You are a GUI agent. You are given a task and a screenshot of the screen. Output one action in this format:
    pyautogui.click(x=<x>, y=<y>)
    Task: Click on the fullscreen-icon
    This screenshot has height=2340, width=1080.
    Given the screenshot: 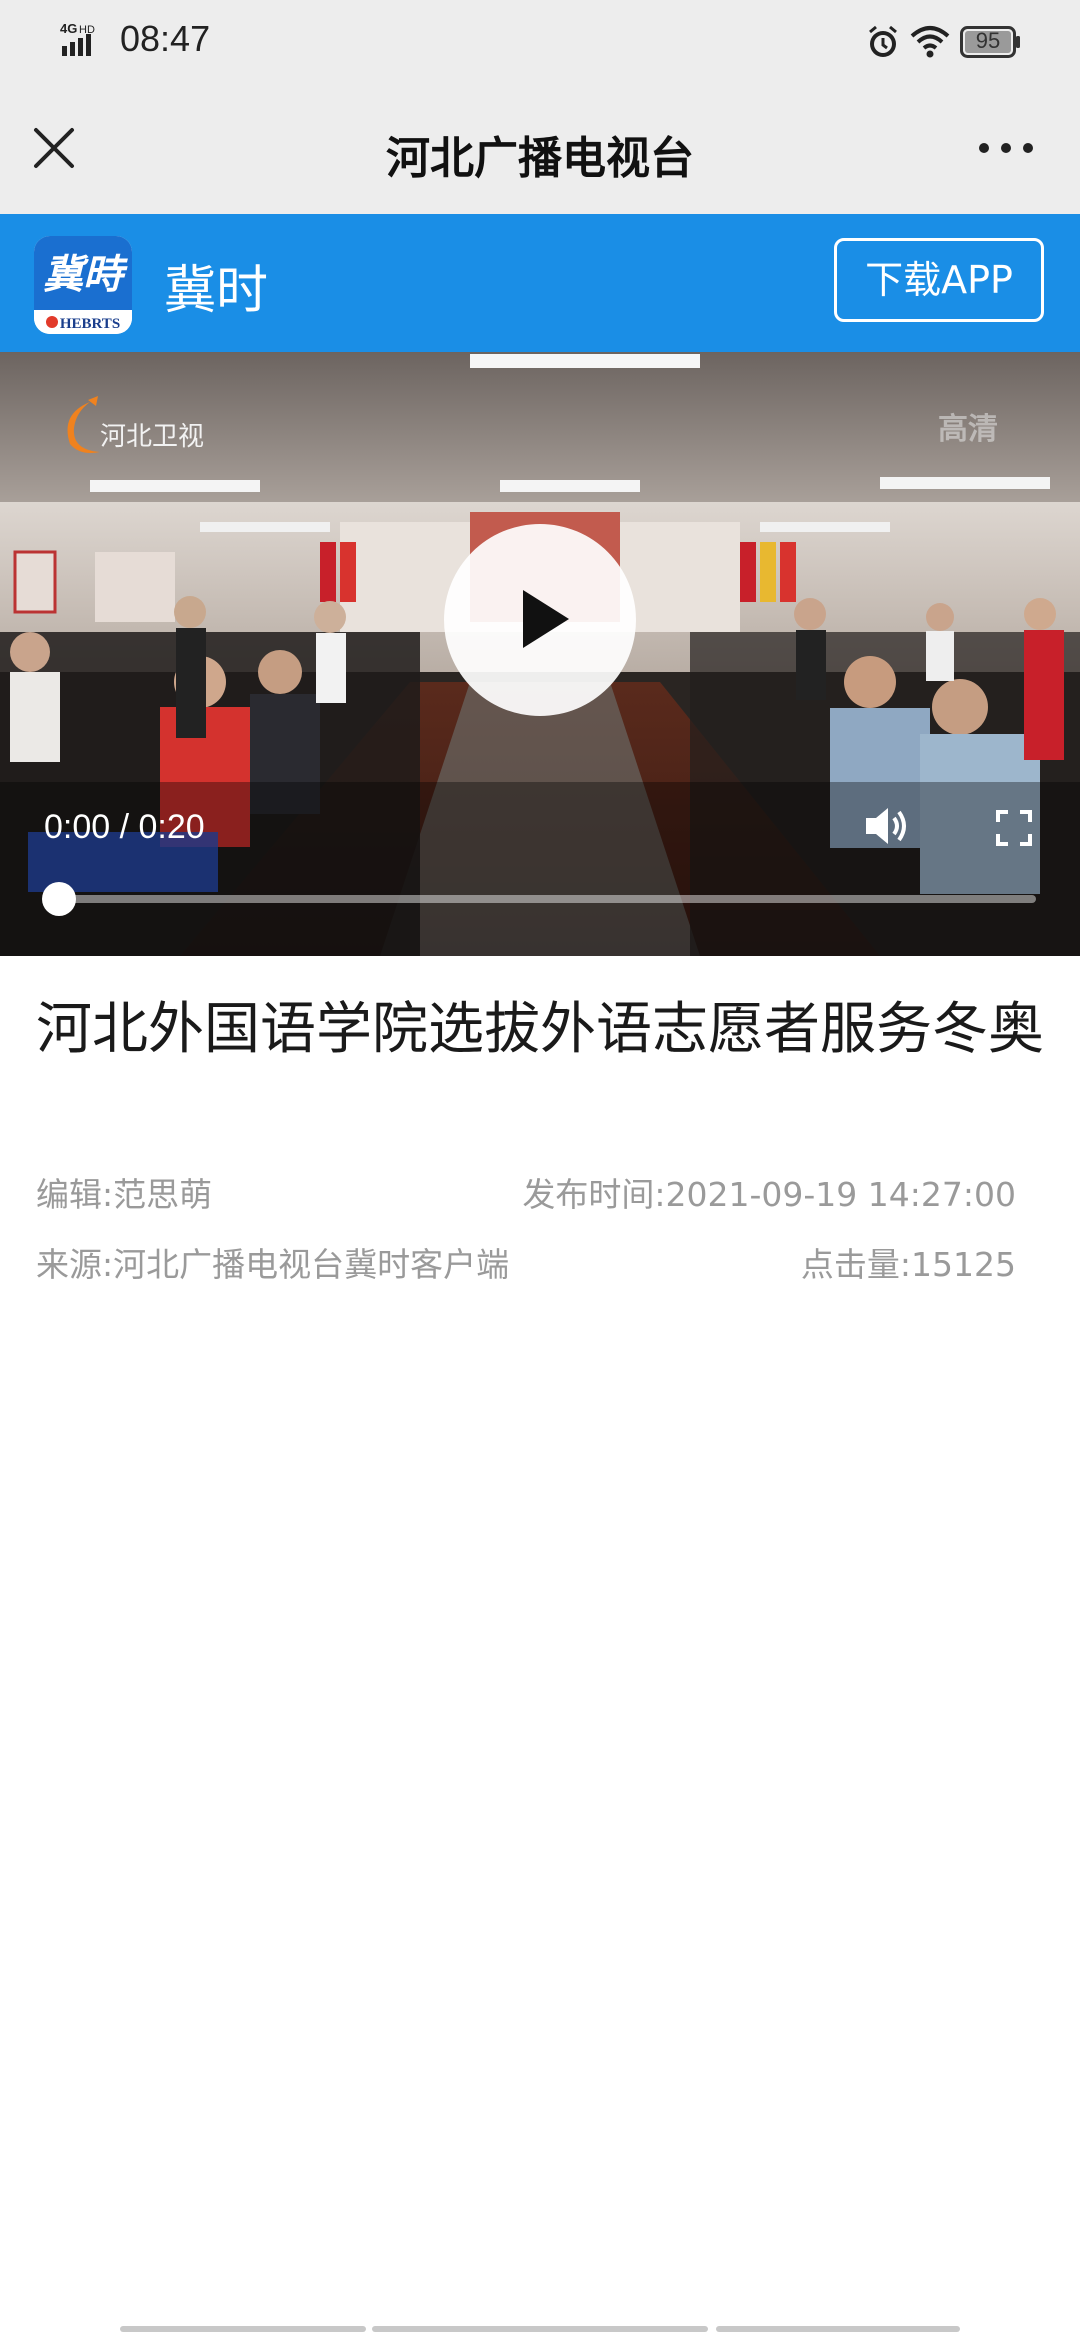 What is the action you would take?
    pyautogui.click(x=1014, y=828)
    